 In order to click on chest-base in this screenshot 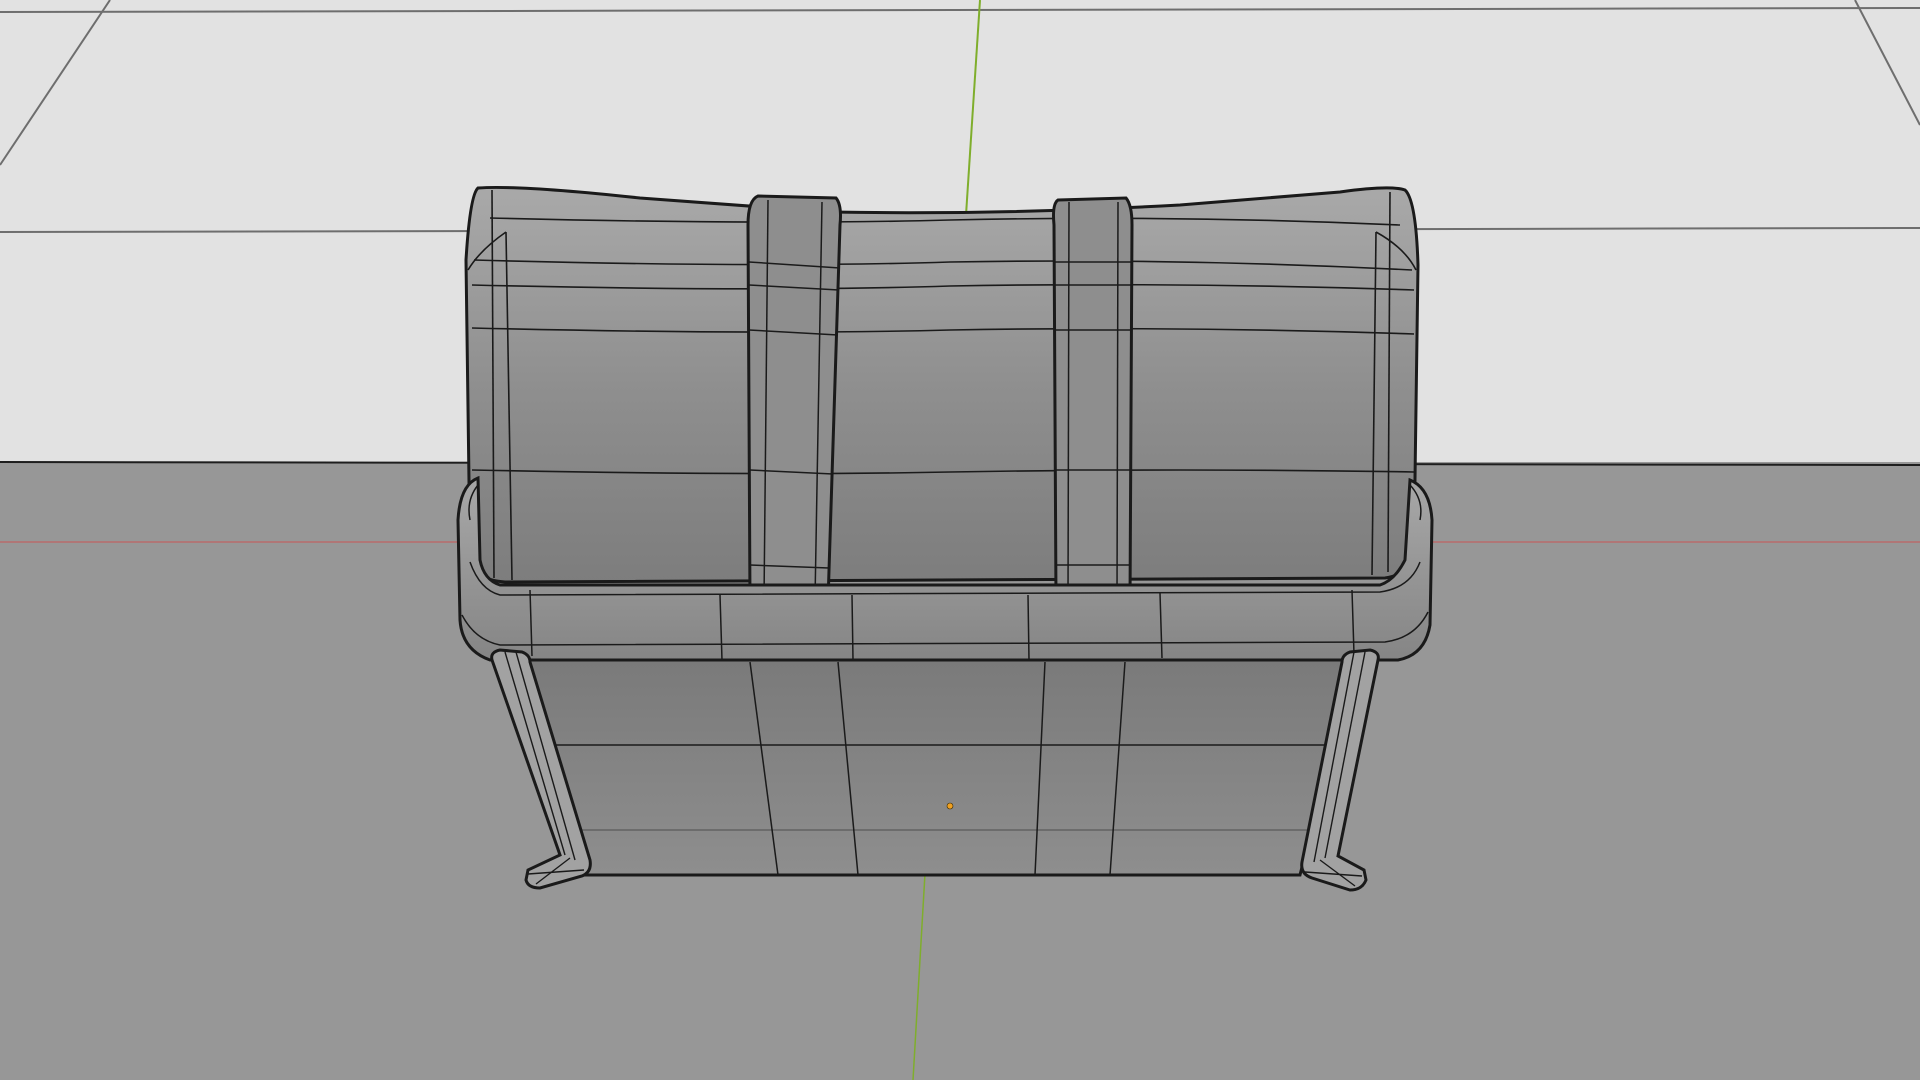, I will do `click(937, 767)`.